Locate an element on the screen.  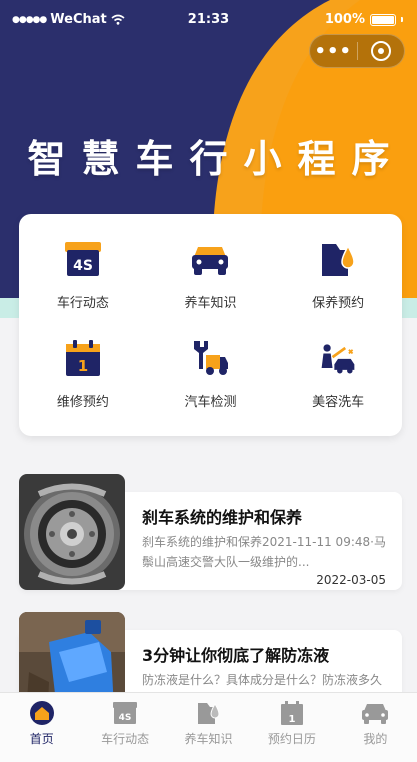
grid-label-knowledge: 养车知识 is located at coordinates (210, 303).